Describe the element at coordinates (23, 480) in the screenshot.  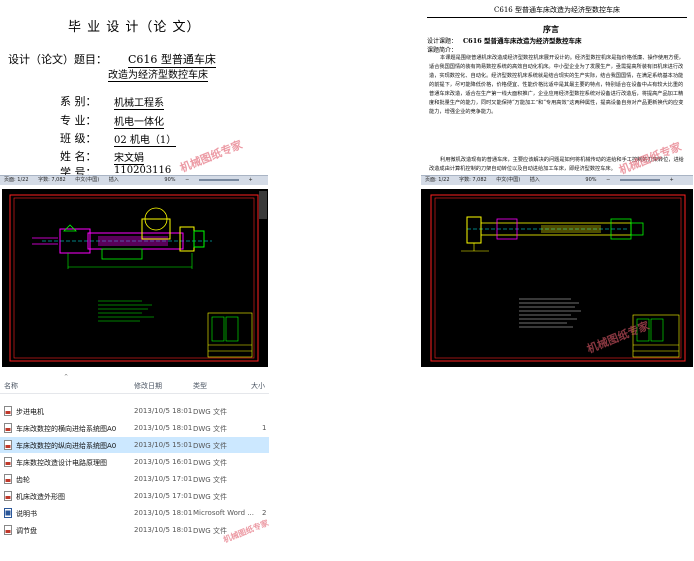
I see `file-name: 齿轮` at that location.